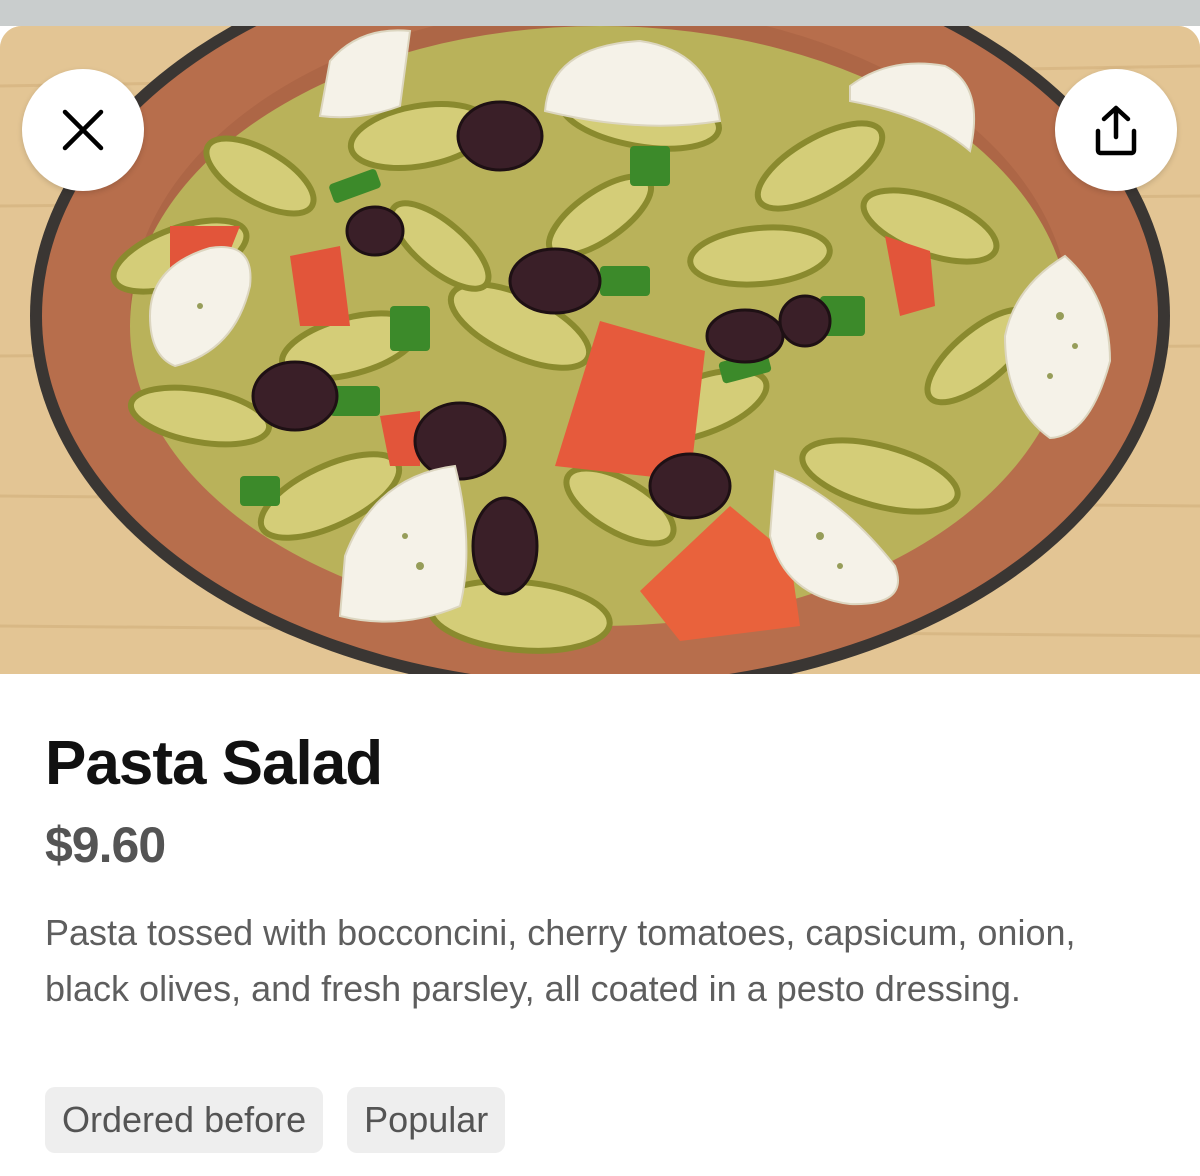 The height and width of the screenshot is (1176, 1200). I want to click on close-button, so click(83, 130).